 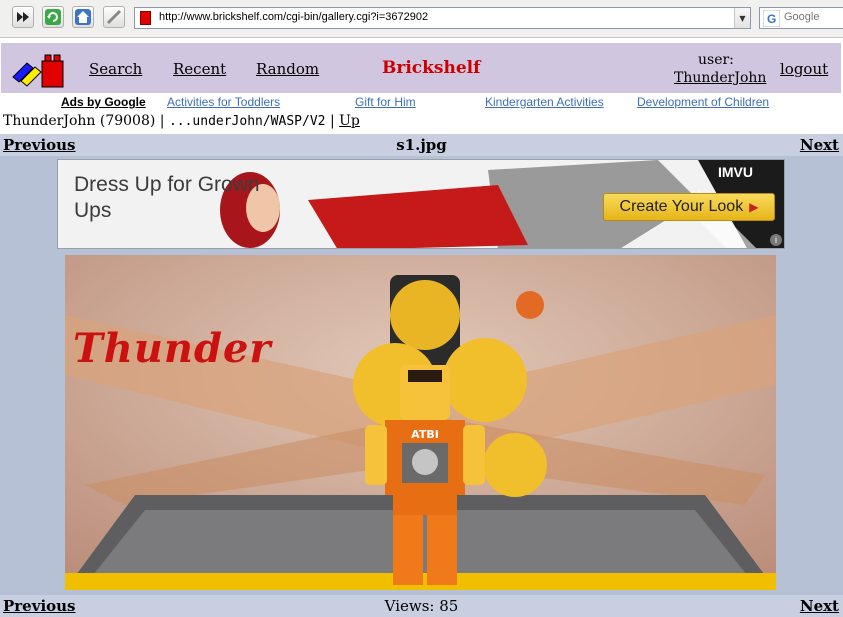 I want to click on url-dropdown-button: ▼, so click(x=742, y=18).